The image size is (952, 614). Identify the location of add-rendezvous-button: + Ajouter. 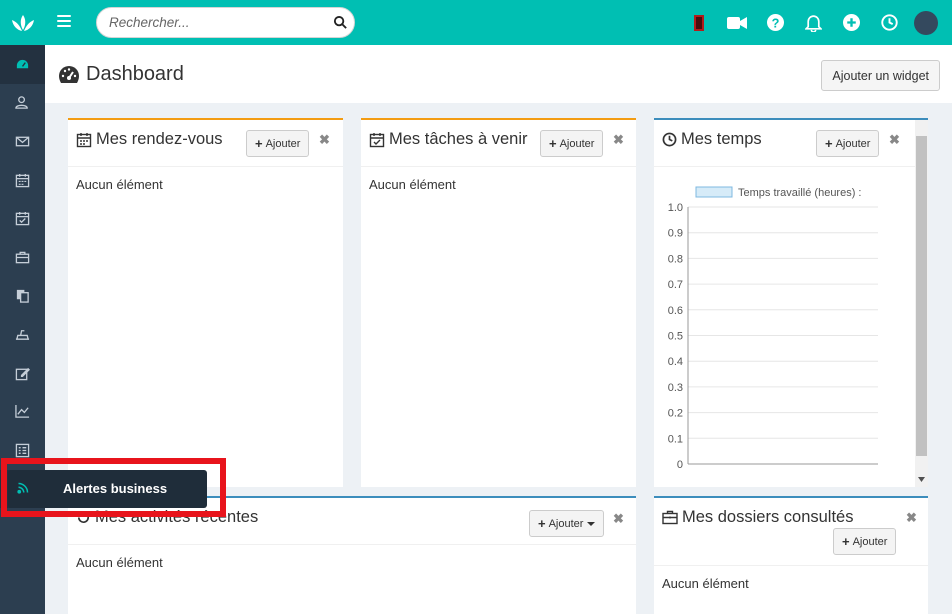
(278, 143).